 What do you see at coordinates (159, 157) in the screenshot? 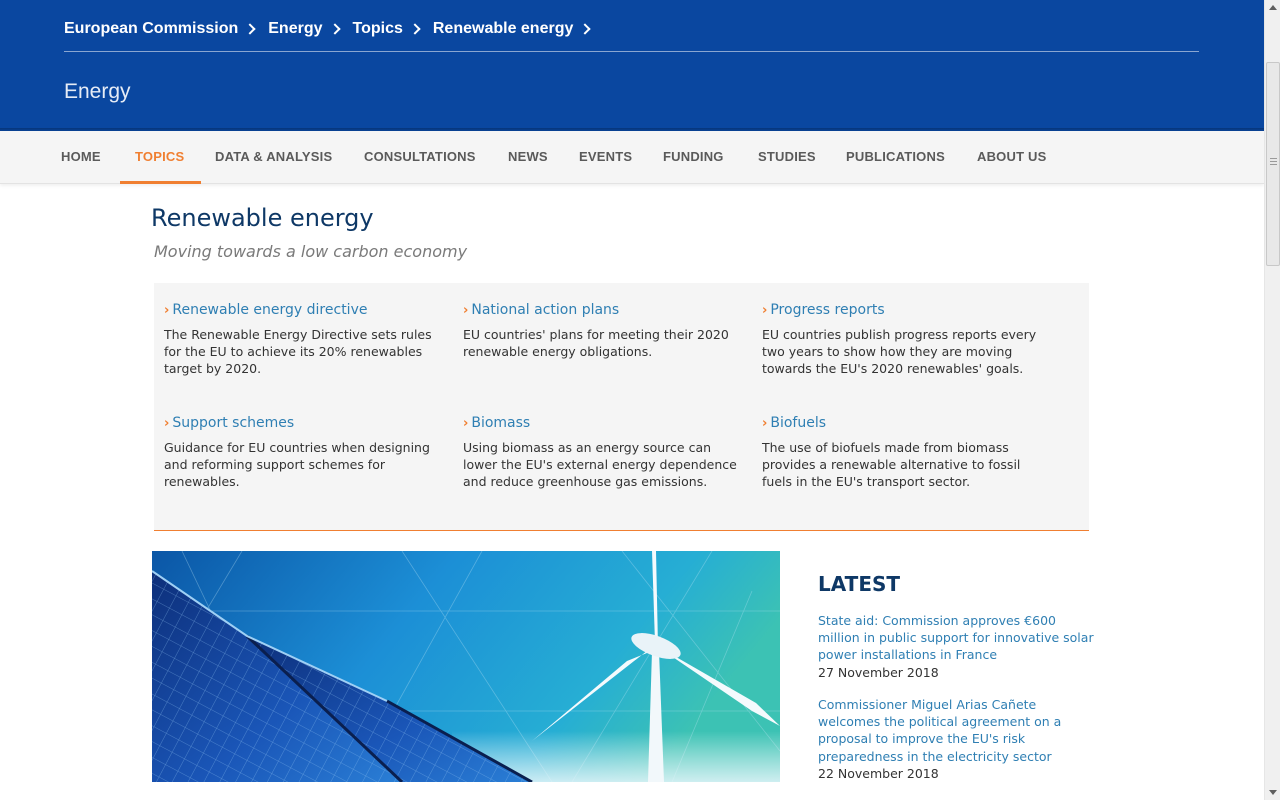
I see `nav-topics: TOPICS` at bounding box center [159, 157].